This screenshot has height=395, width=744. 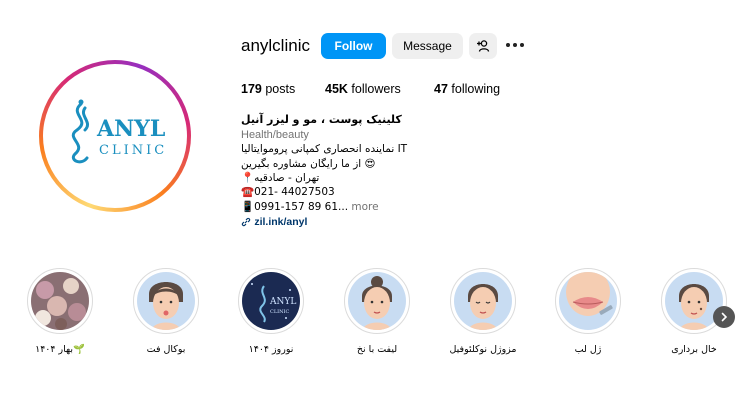 I want to click on bio-name: کلینیک پوست ، مو و لیزر آنیل, so click(x=321, y=119).